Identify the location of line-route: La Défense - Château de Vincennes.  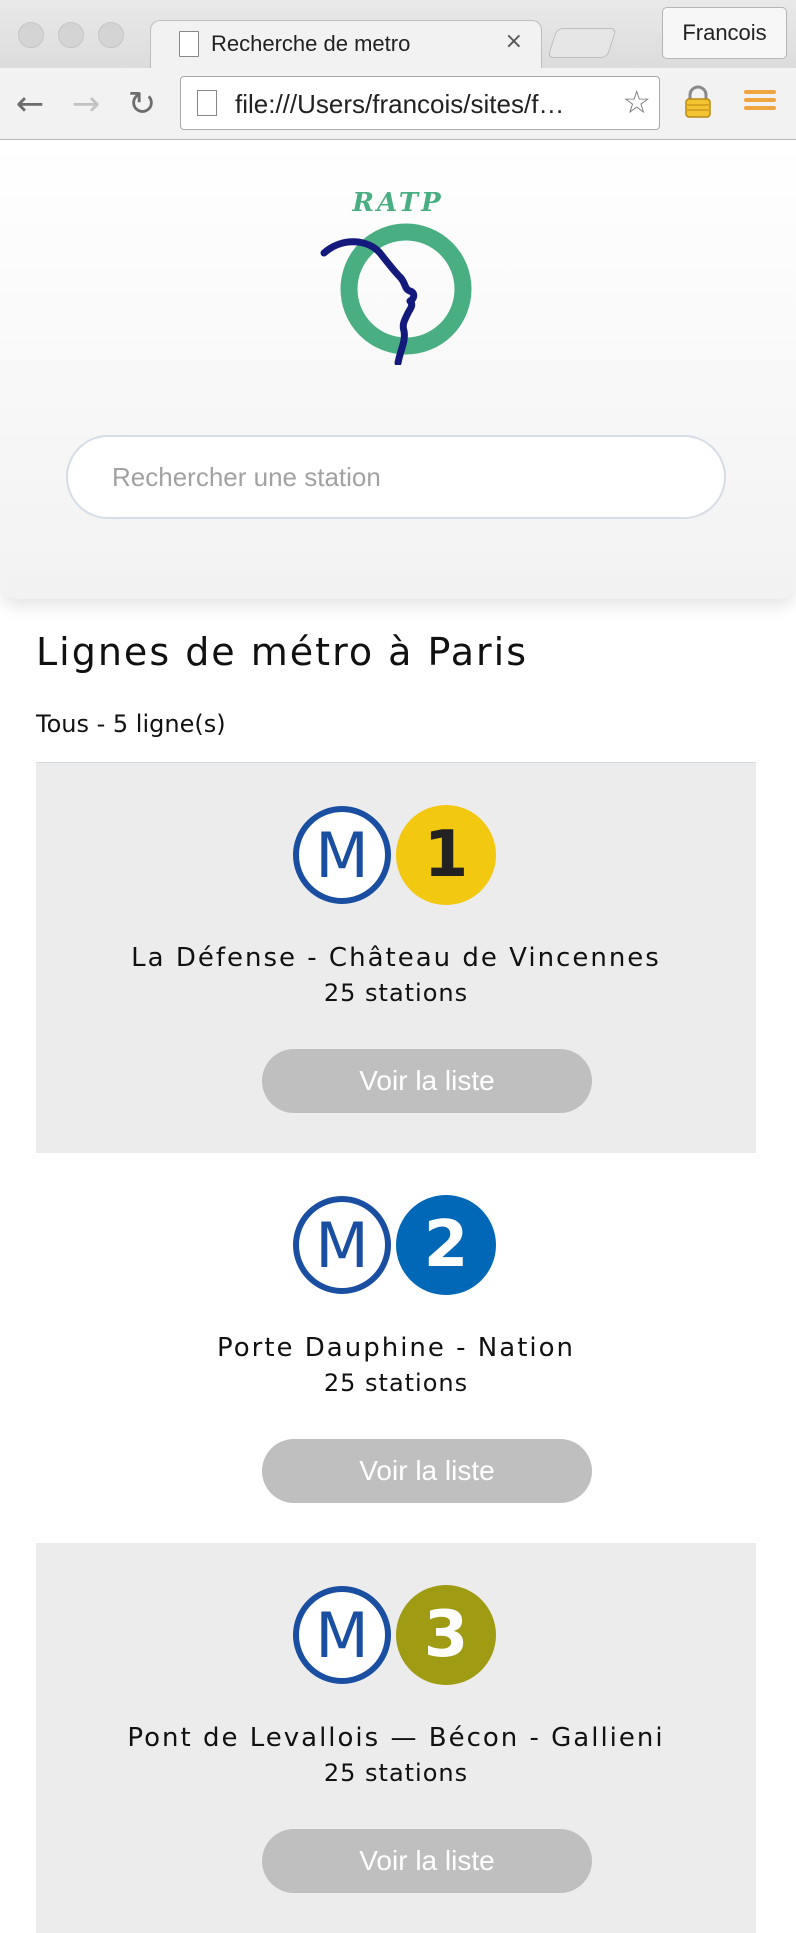
(396, 958).